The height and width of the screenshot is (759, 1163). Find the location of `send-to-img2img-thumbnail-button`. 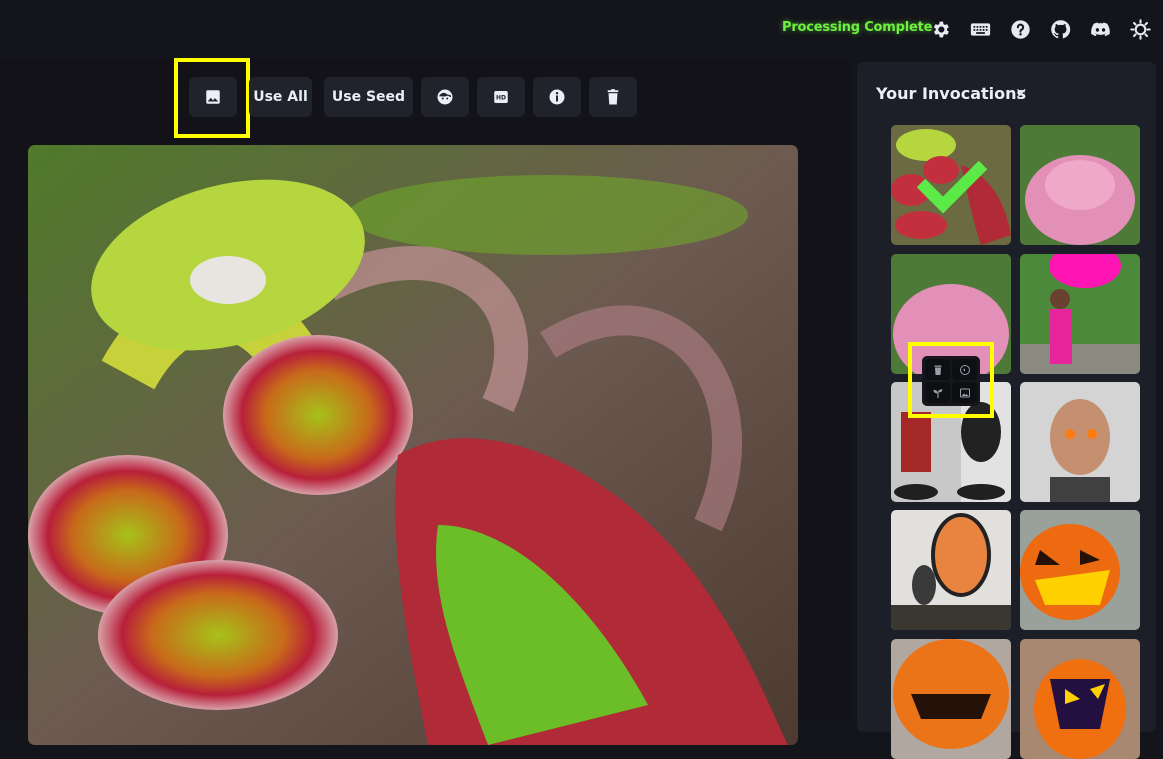

send-to-img2img-thumbnail-button is located at coordinates (964, 392).